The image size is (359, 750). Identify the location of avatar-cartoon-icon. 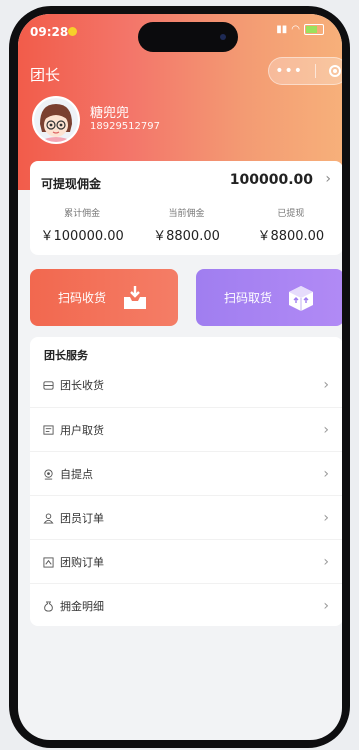
(56, 120).